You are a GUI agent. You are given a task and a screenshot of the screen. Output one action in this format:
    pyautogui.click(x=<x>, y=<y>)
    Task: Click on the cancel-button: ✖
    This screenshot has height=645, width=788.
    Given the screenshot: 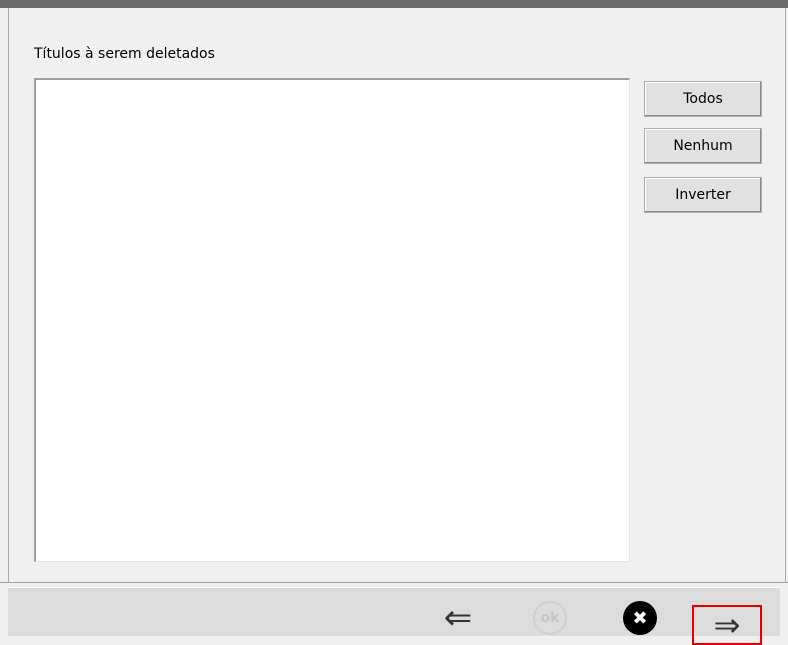 What is the action you would take?
    pyautogui.click(x=640, y=618)
    